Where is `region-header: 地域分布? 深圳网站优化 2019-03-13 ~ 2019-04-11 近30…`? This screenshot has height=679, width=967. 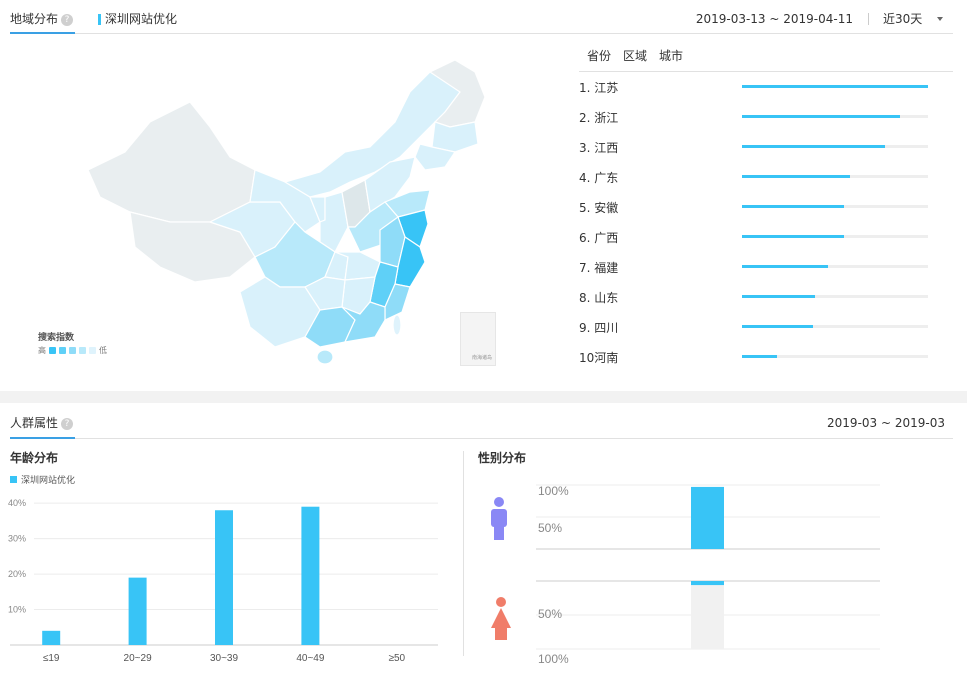 region-header: 地域分布? 深圳网站优化 2019-03-13 ~ 2019-04-11 近30… is located at coordinates (481, 21).